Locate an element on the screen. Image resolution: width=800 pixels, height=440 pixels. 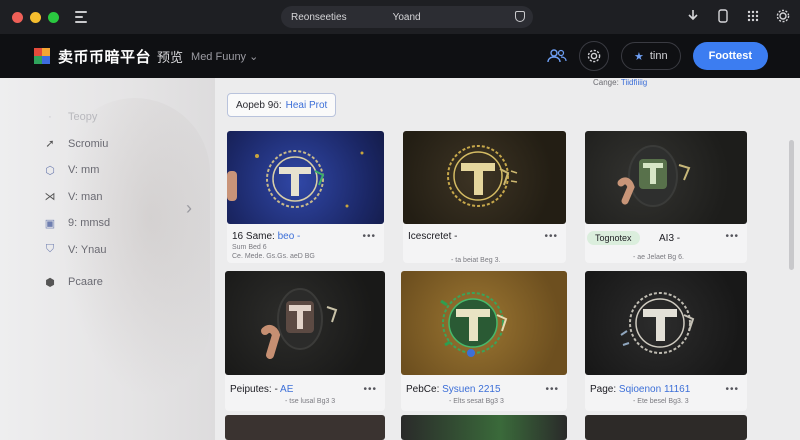
chevron-right-icon: › is located at coordinates (189, 208).